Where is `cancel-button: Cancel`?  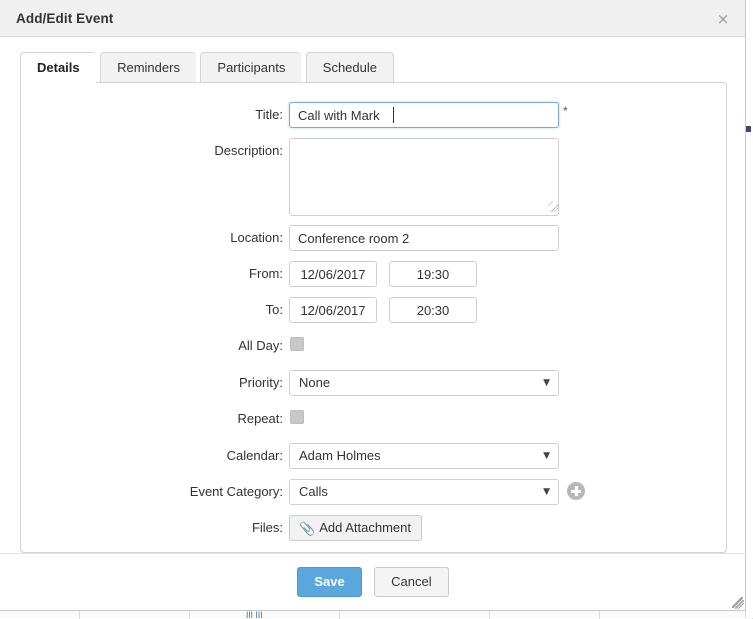
cancel-button: Cancel is located at coordinates (411, 582).